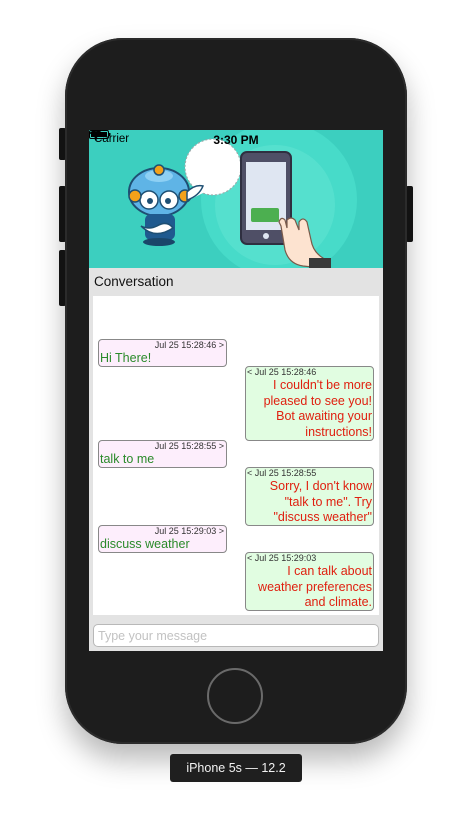 The image size is (472, 818). Describe the element at coordinates (236, 768) in the screenshot. I see `simulator-device-label: iPhone 5s — 12.2` at that location.